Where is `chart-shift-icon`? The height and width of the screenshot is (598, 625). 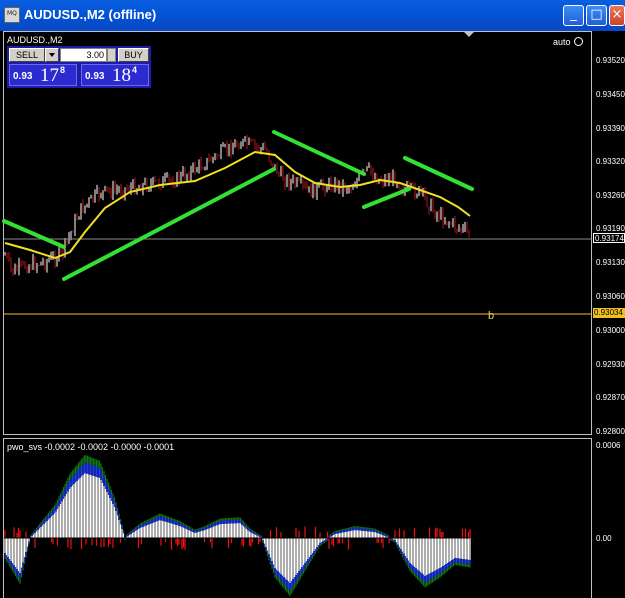 chart-shift-icon is located at coordinates (469, 34).